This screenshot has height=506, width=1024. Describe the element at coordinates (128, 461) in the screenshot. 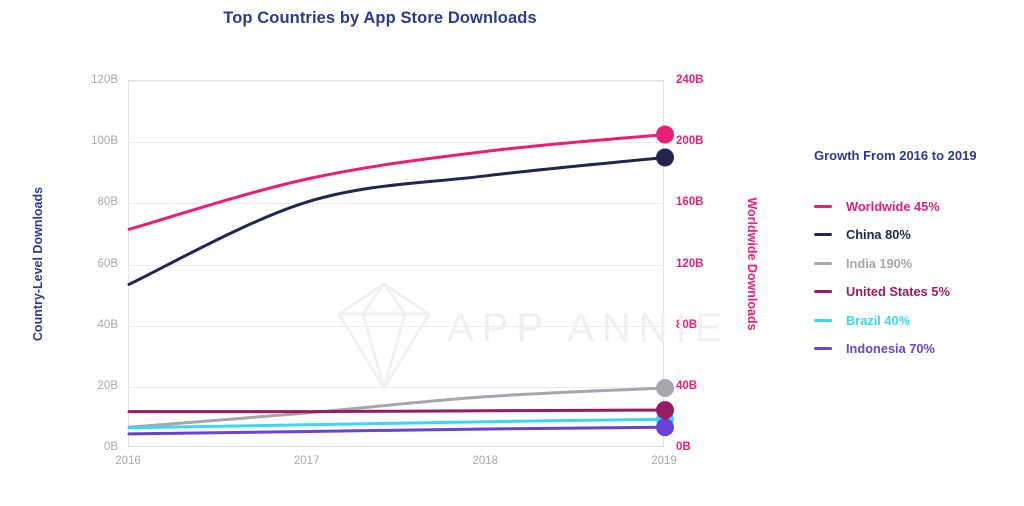

I see `x-axis-tick-label: 2016` at that location.